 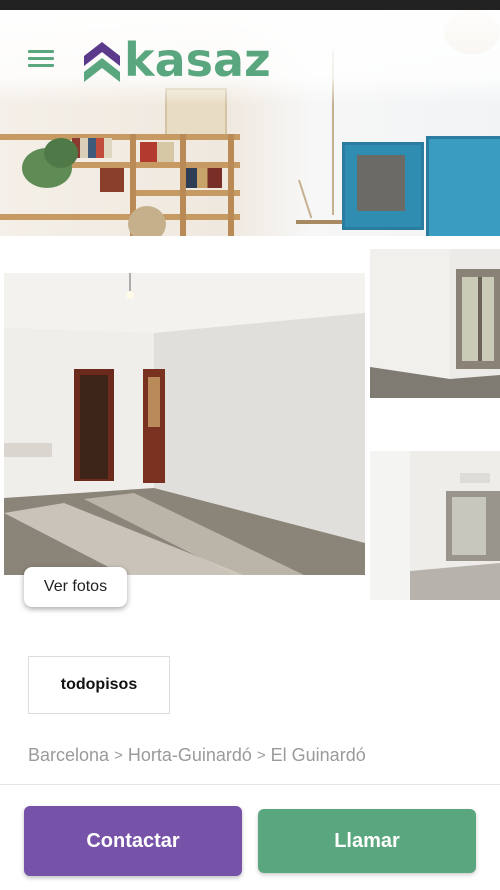 I want to click on agency-badge: todopisos, so click(x=99, y=685).